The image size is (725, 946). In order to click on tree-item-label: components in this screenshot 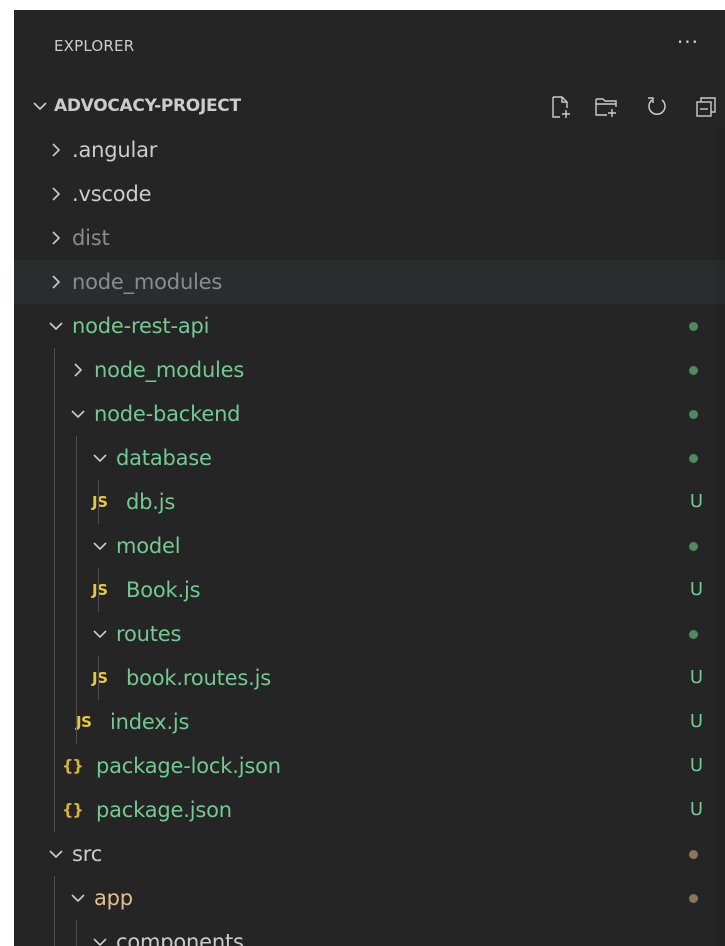, I will do `click(180, 938)`.